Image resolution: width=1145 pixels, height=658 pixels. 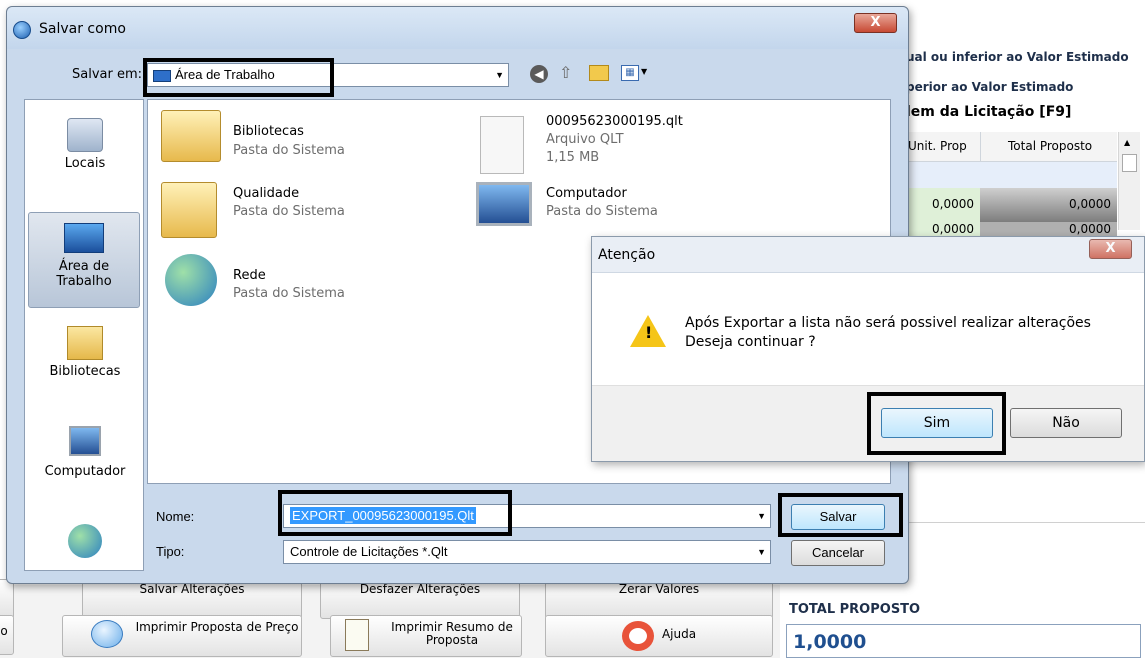 I want to click on print-price-proposal-label: Imprimir Proposta de Preço, so click(x=217, y=627).